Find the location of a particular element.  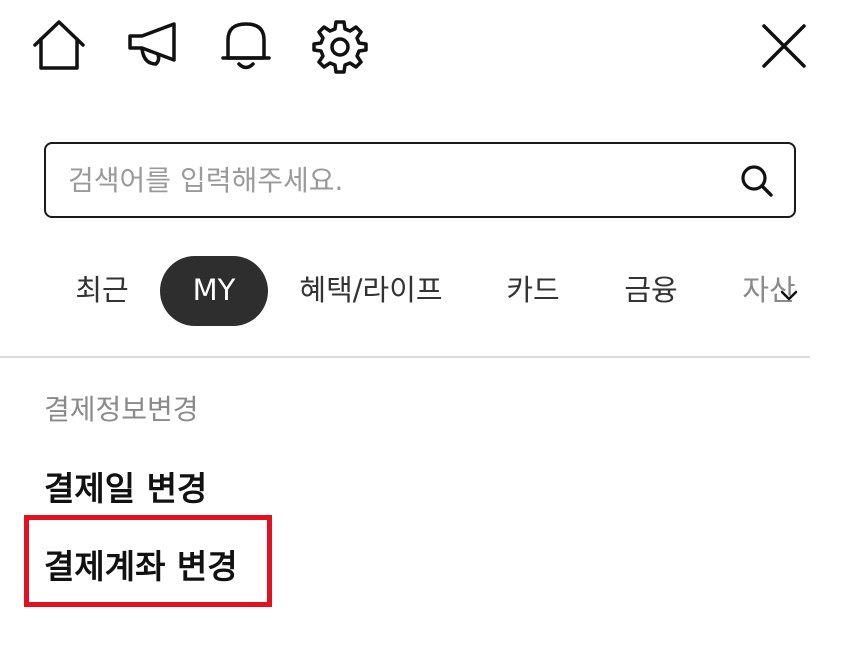

gear-icon is located at coordinates (340, 46).